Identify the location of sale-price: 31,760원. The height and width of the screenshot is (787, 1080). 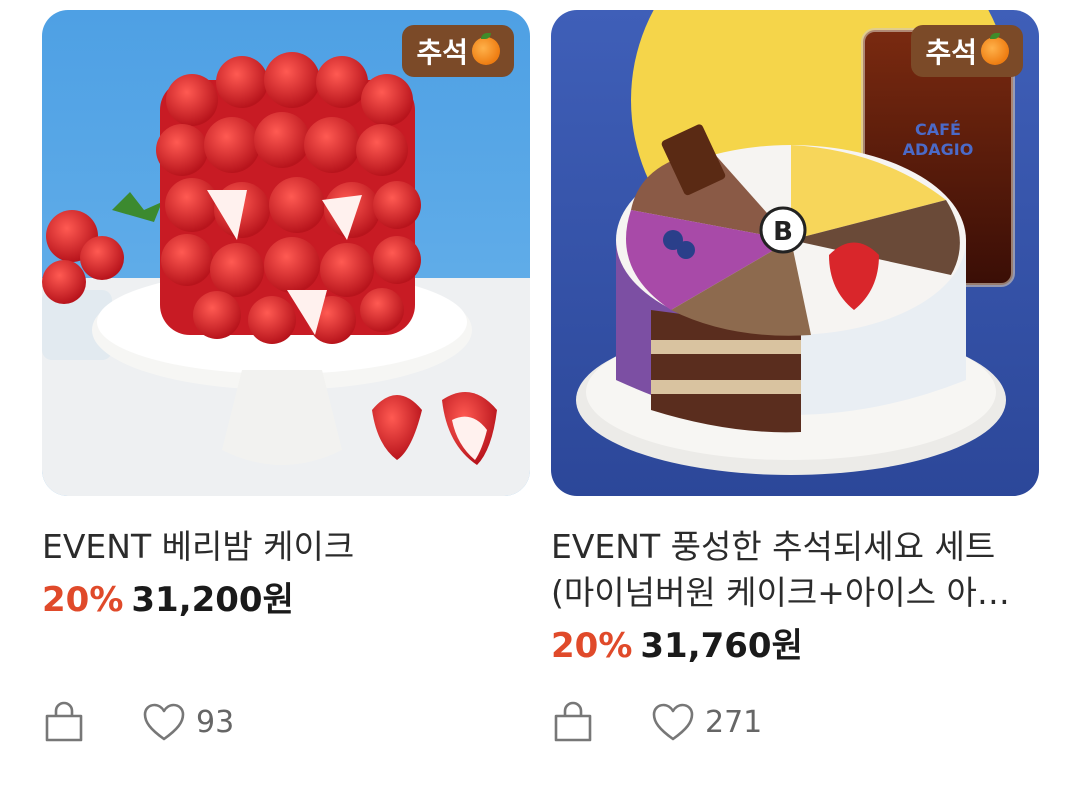
(721, 646).